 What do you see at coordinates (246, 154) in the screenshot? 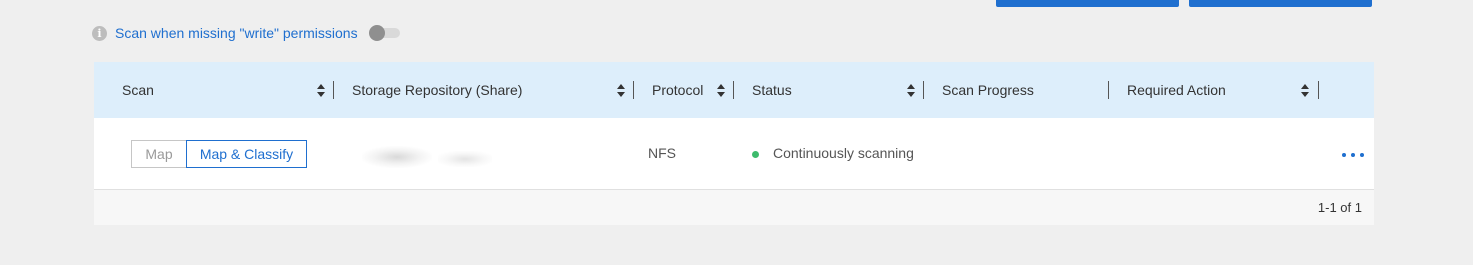
I see `map-and-classify-button: Map & Classify` at bounding box center [246, 154].